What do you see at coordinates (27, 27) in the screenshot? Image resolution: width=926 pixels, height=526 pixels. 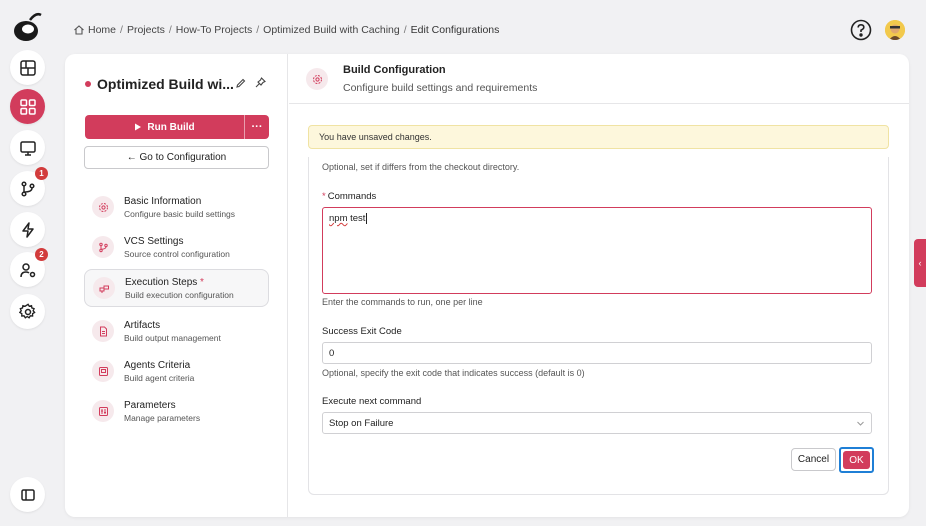 I see `app-logo-icon` at bounding box center [27, 27].